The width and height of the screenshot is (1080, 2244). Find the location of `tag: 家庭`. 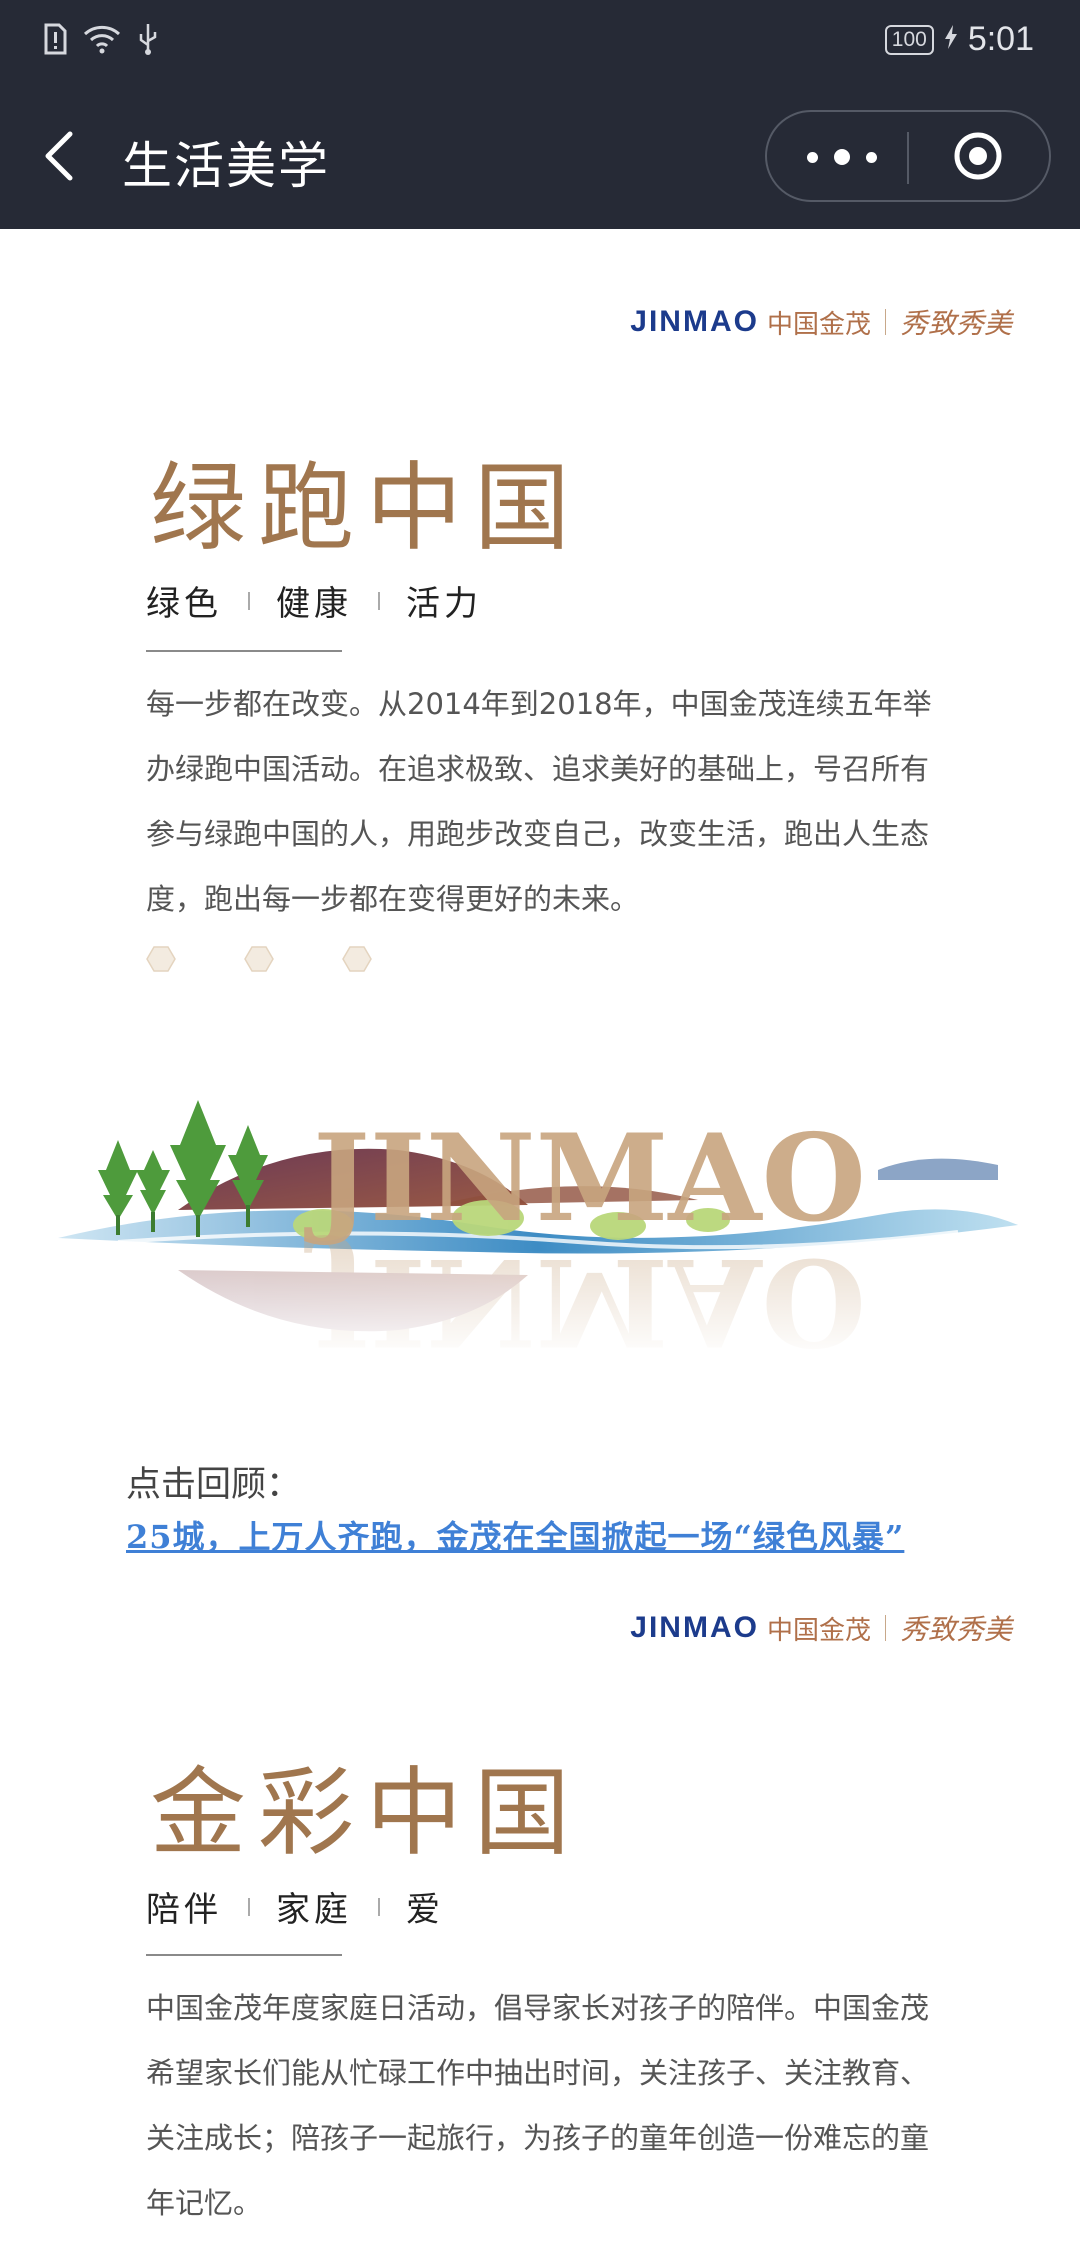

tag: 家庭 is located at coordinates (314, 1910).